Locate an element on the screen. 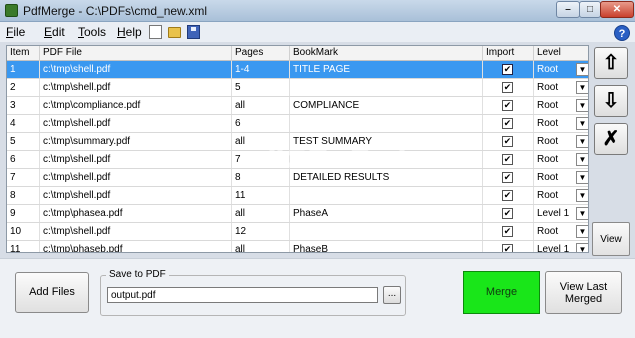  cell-bookmark: PhaseA is located at coordinates (386, 213).